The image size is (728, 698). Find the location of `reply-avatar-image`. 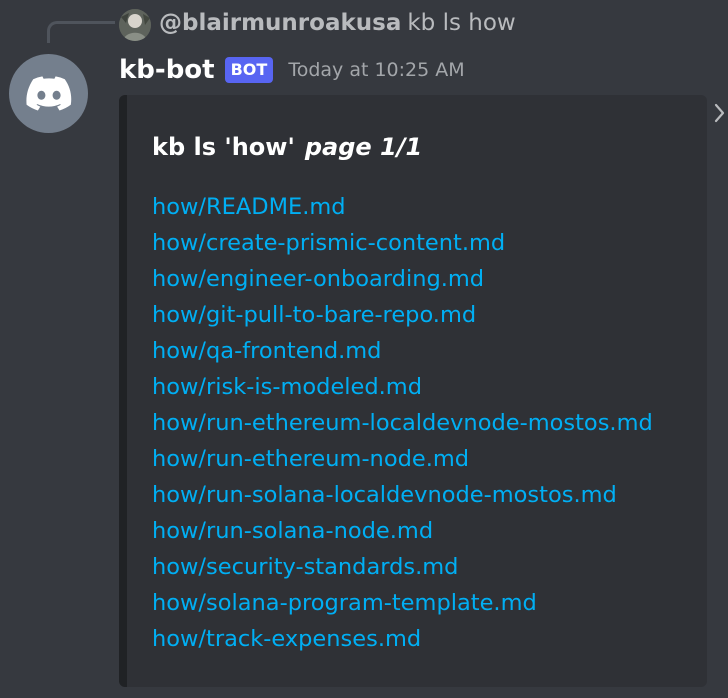

reply-avatar-image is located at coordinates (135, 25).